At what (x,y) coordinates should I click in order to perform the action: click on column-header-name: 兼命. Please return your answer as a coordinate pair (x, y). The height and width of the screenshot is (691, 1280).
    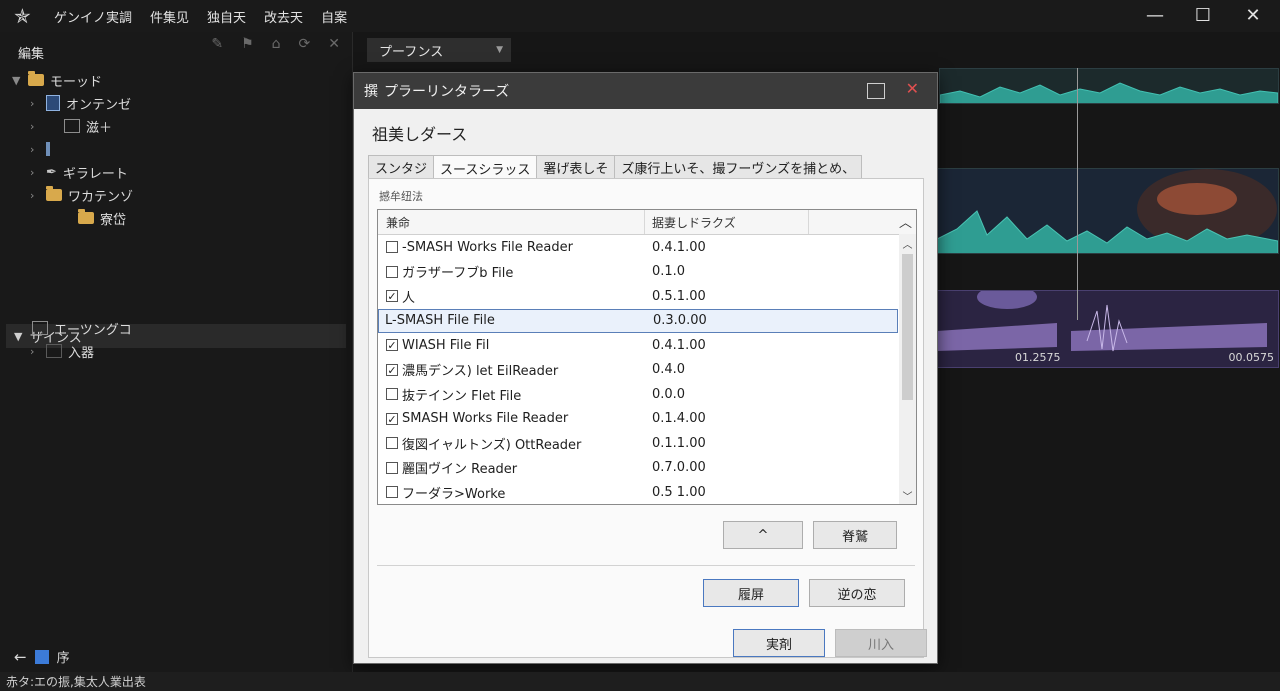
    Looking at the image, I should click on (398, 222).